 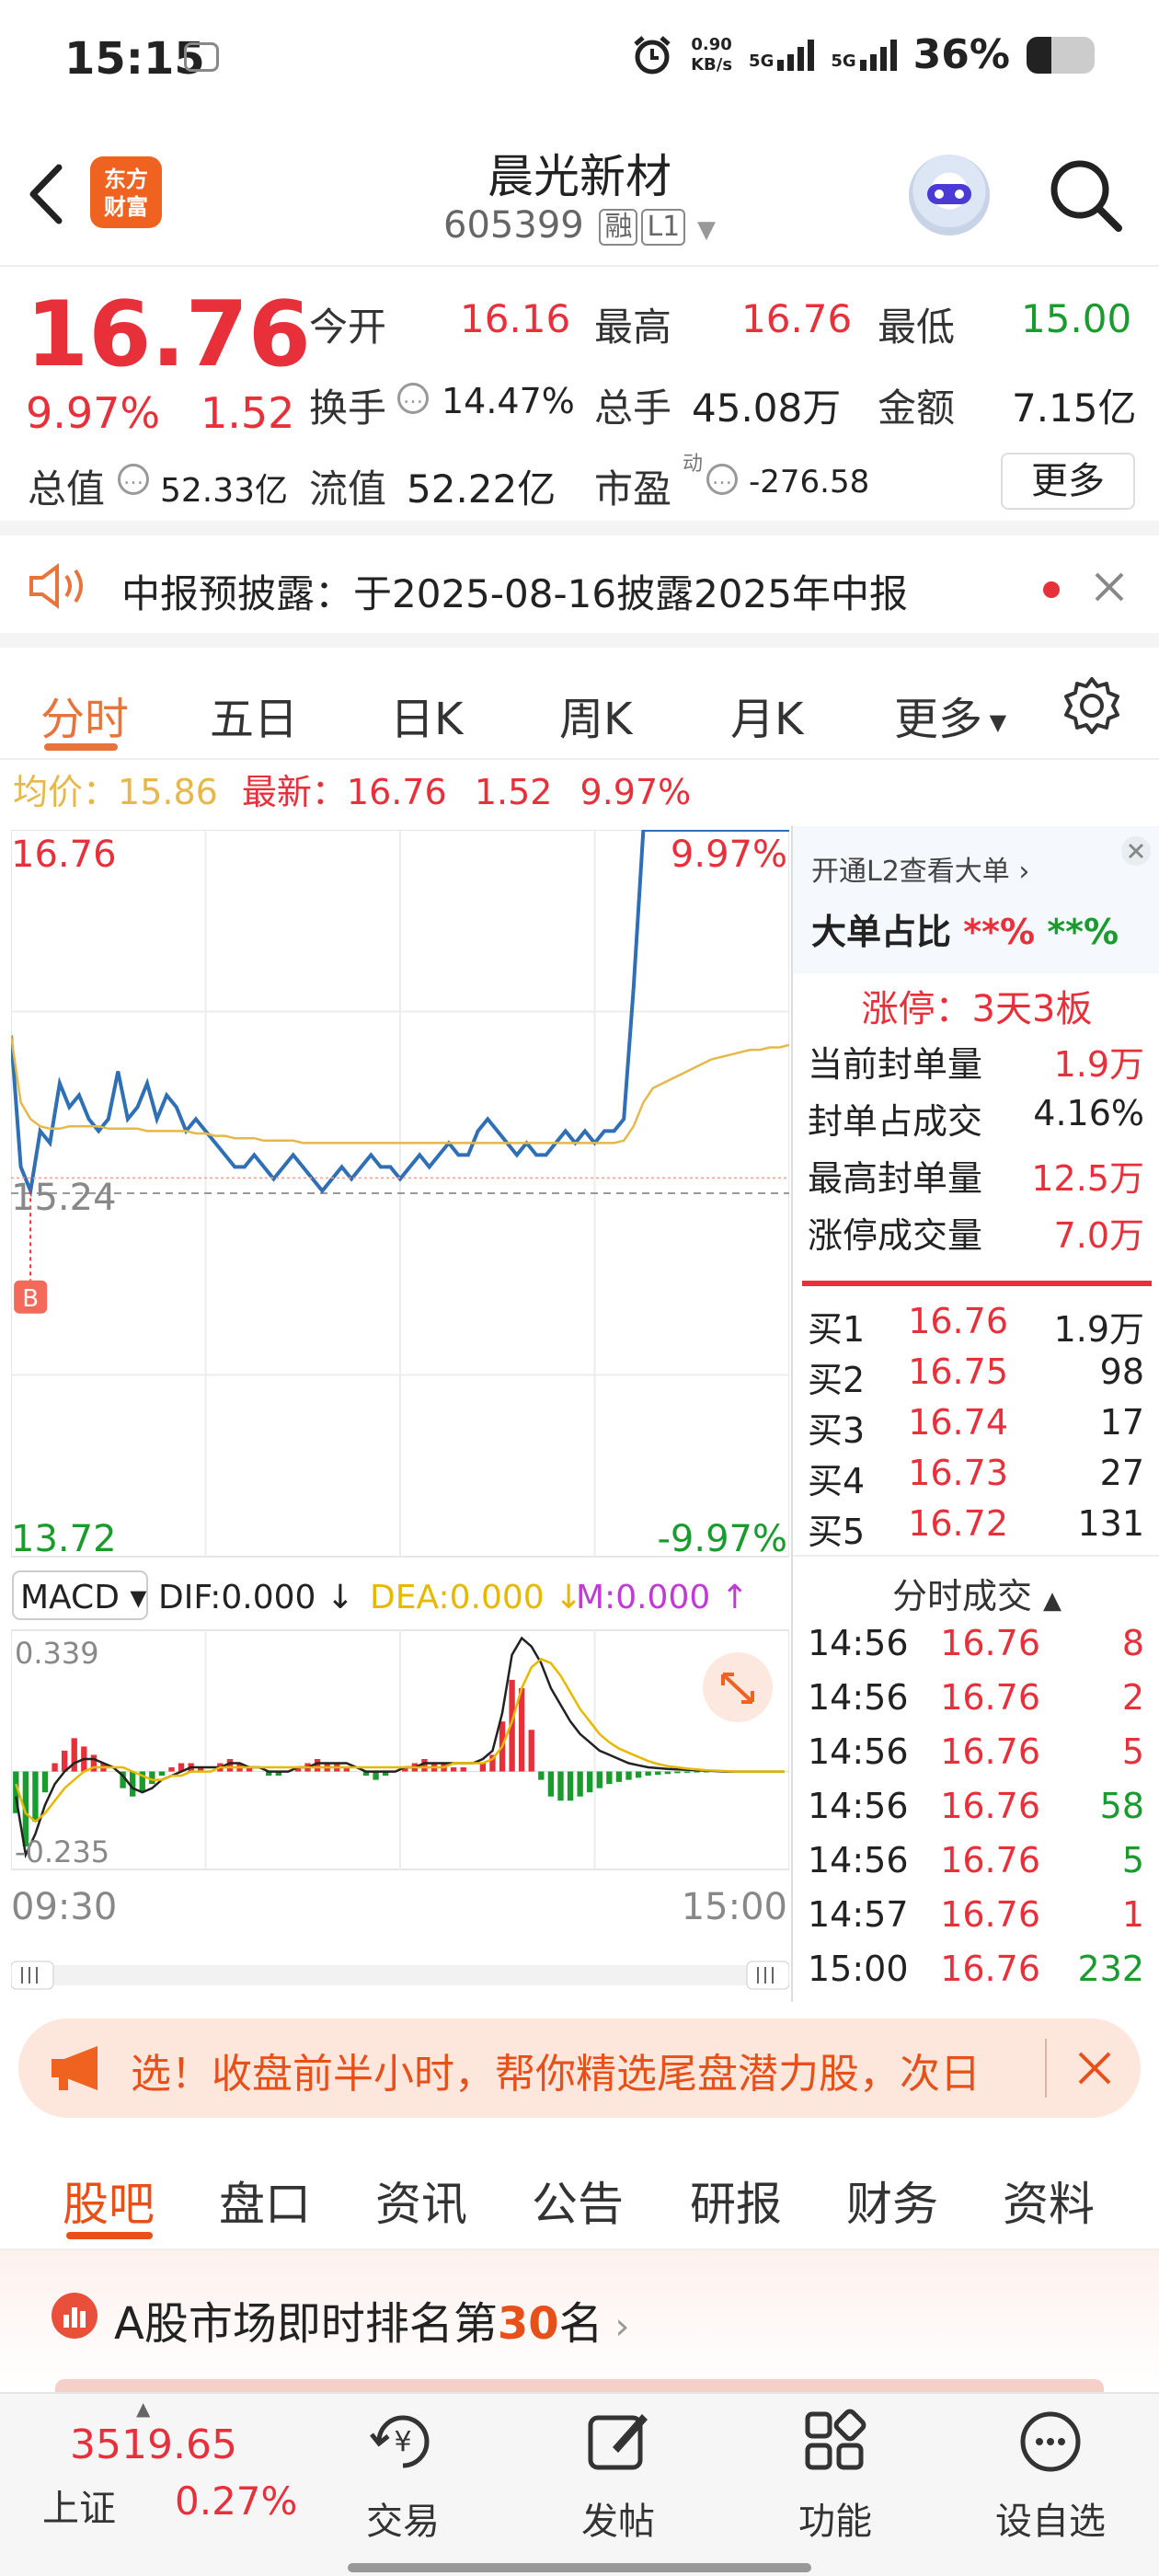 I want to click on macd-dea: DEA:0.000 ↓, so click(x=476, y=1597).